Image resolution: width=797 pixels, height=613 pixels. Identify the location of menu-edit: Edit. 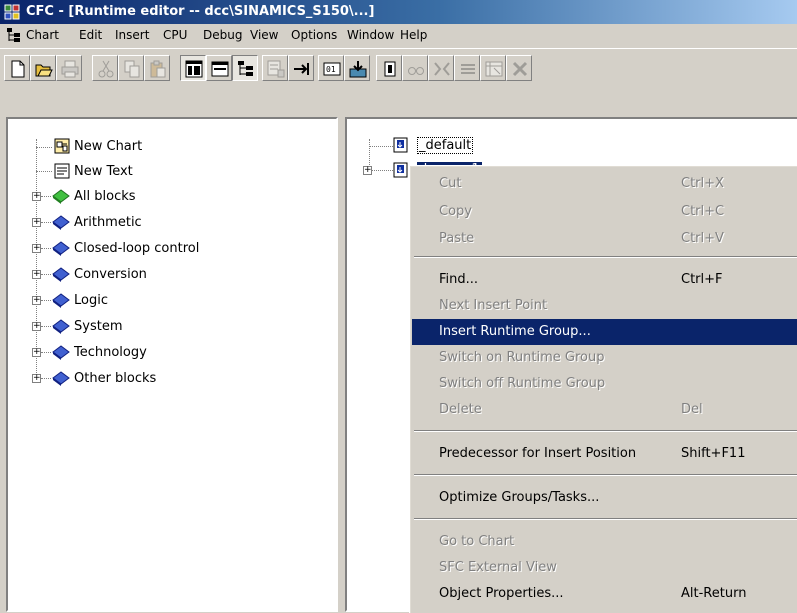
(90, 35).